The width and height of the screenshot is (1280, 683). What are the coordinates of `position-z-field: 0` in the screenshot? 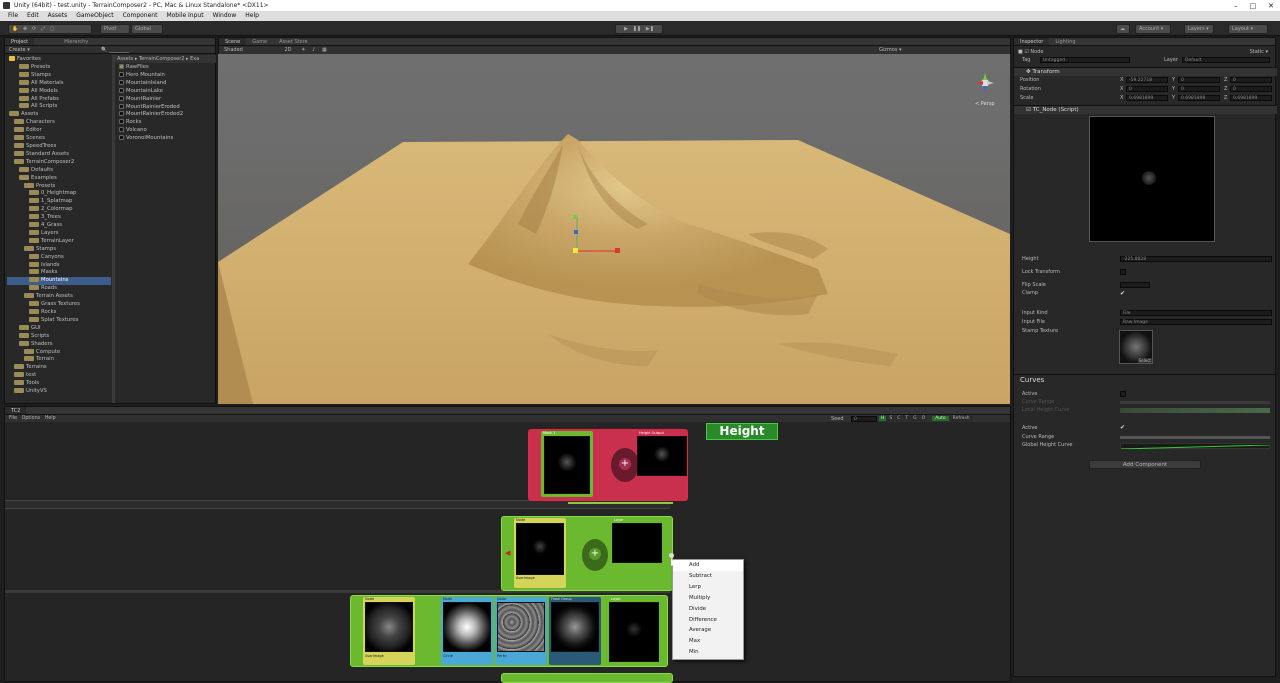 It's located at (1251, 80).